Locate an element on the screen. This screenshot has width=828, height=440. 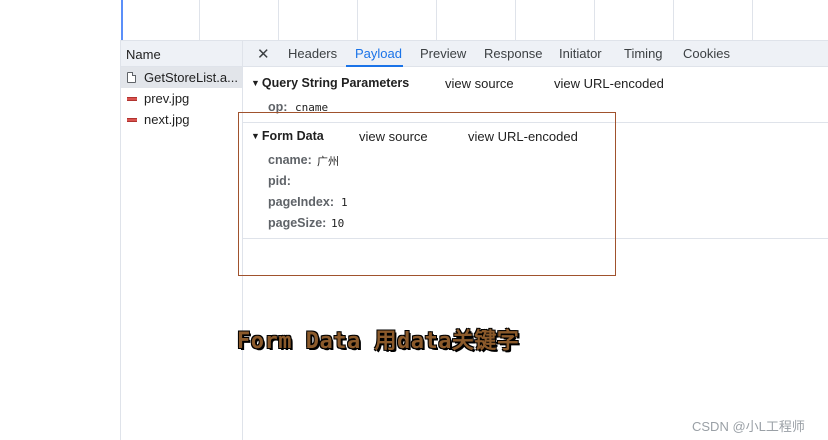
caret-down-icon: ▼ is located at coordinates (255, 83).